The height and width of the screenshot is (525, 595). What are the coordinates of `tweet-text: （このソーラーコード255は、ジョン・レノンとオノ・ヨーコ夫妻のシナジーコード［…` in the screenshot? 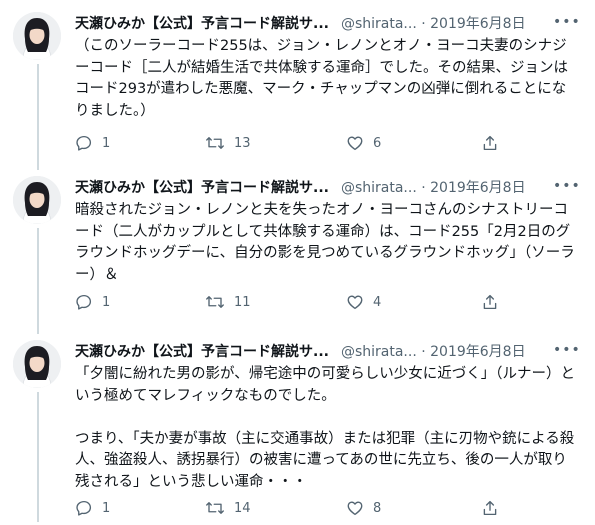 It's located at (321, 78).